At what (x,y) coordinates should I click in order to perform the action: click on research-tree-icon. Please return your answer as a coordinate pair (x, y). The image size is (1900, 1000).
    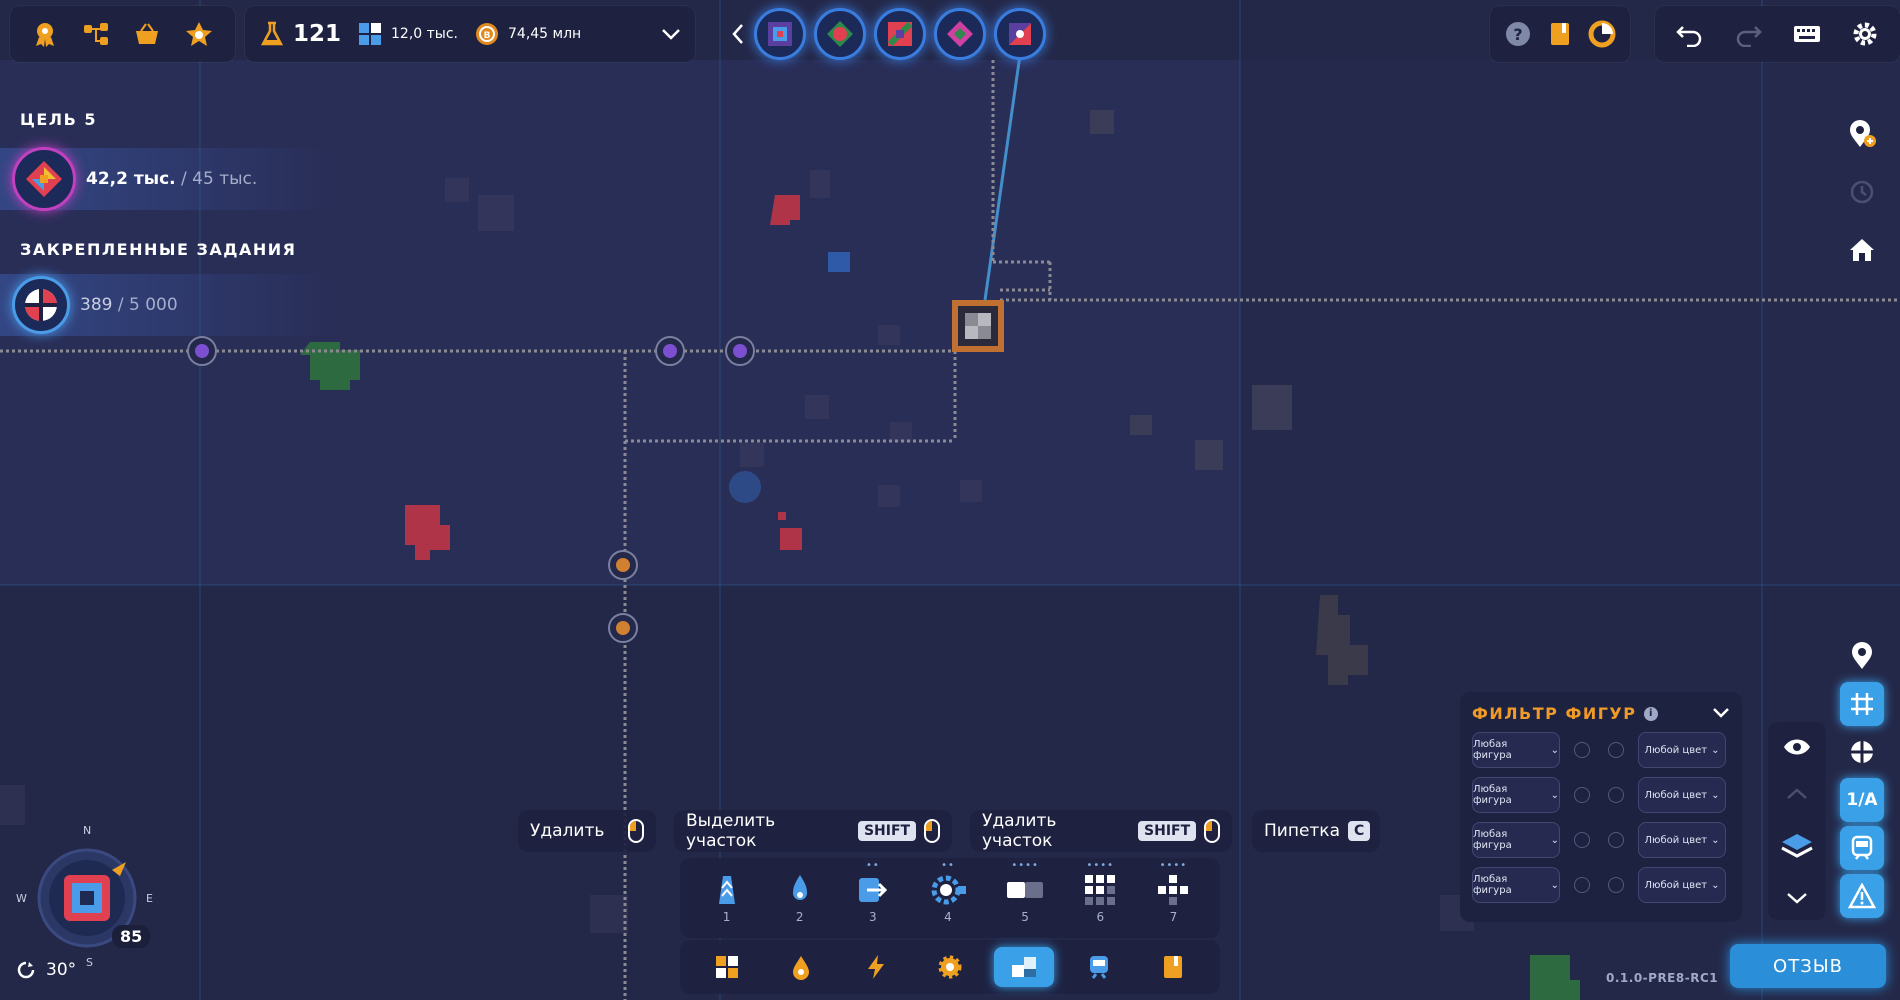
    Looking at the image, I should click on (96, 34).